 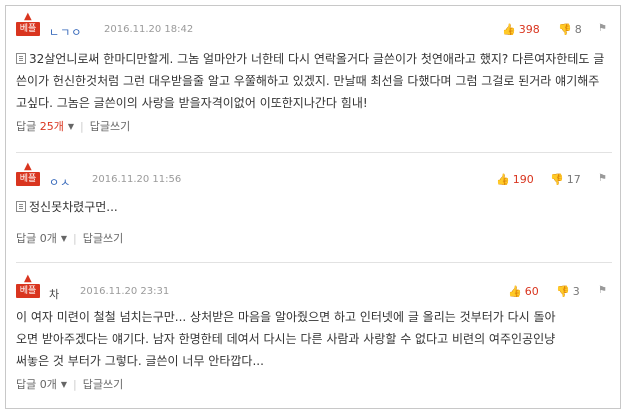 What do you see at coordinates (125, 291) in the screenshot?
I see `comment-date: 2016.11.20 23:31` at bounding box center [125, 291].